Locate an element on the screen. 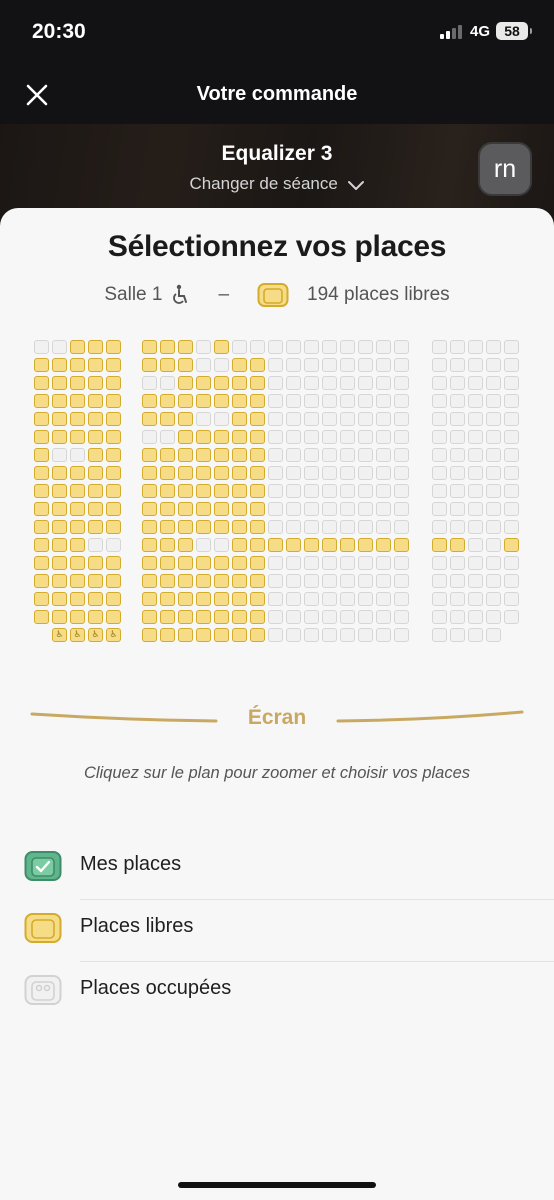 This screenshot has width=554, height=1200. change-session-button: Changer de séance is located at coordinates (277, 184).